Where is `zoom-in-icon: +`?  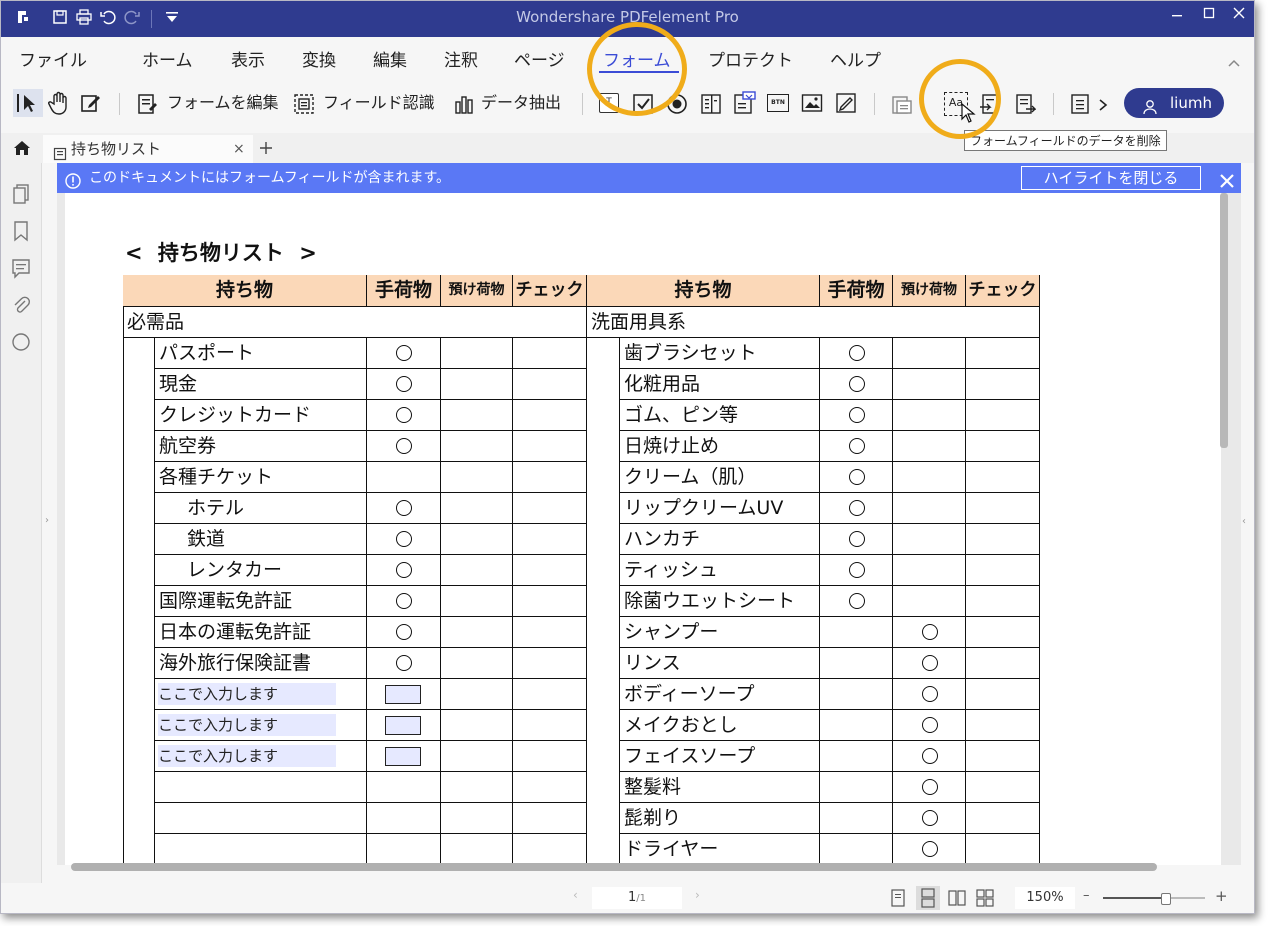 zoom-in-icon: + is located at coordinates (1221, 896).